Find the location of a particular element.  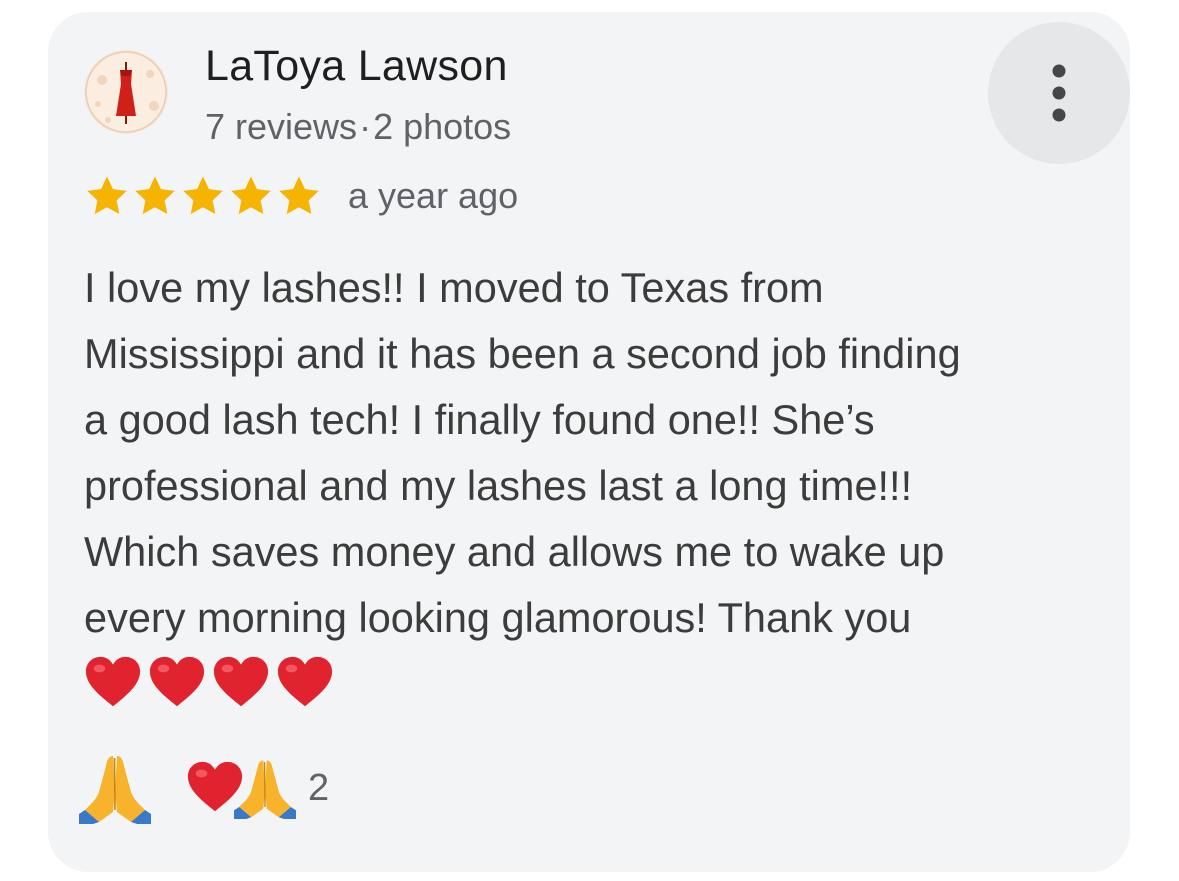

folded-hands-icon is located at coordinates (115, 790).